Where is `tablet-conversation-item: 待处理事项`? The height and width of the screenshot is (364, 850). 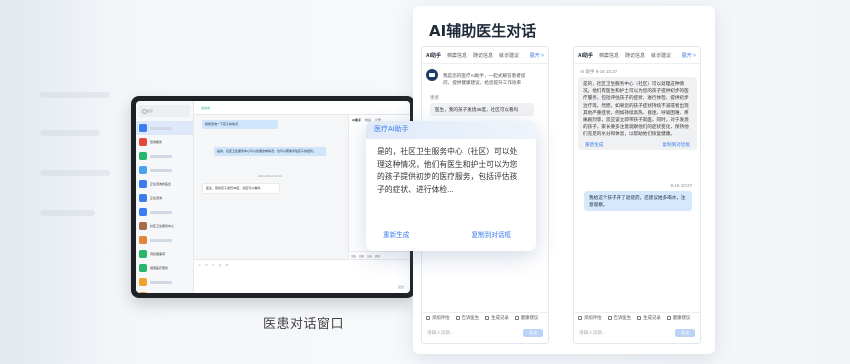 tablet-conversation-item: 待处理事项 is located at coordinates (164, 254).